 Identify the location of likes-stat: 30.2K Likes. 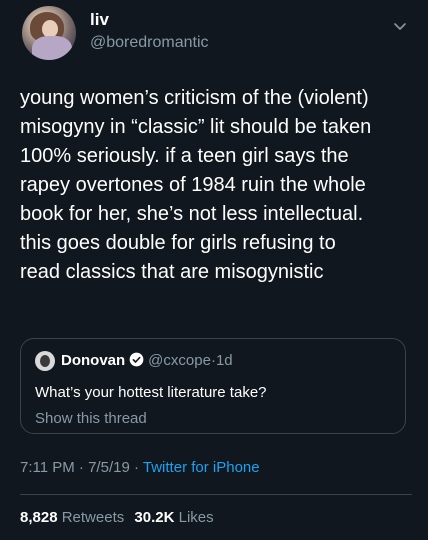
(173, 517).